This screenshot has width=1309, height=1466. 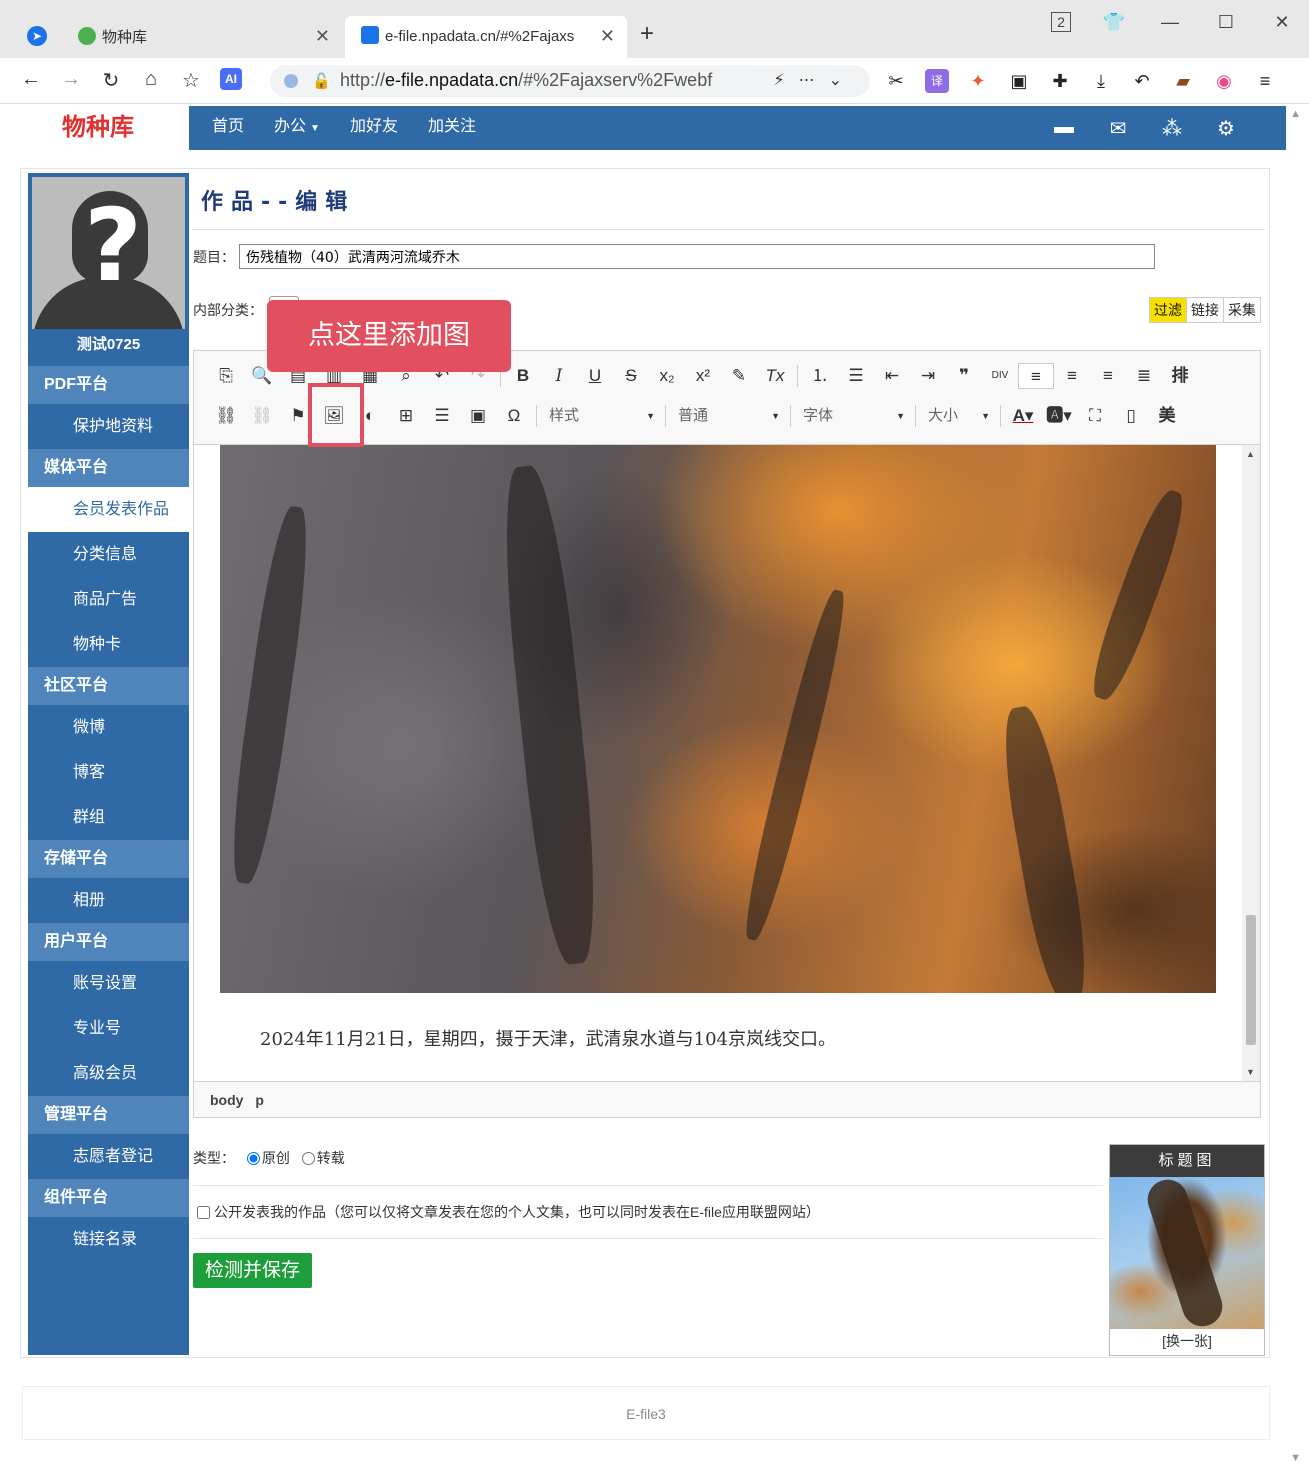 What do you see at coordinates (514, 416) in the screenshot?
I see `special-char-icon: Ω` at bounding box center [514, 416].